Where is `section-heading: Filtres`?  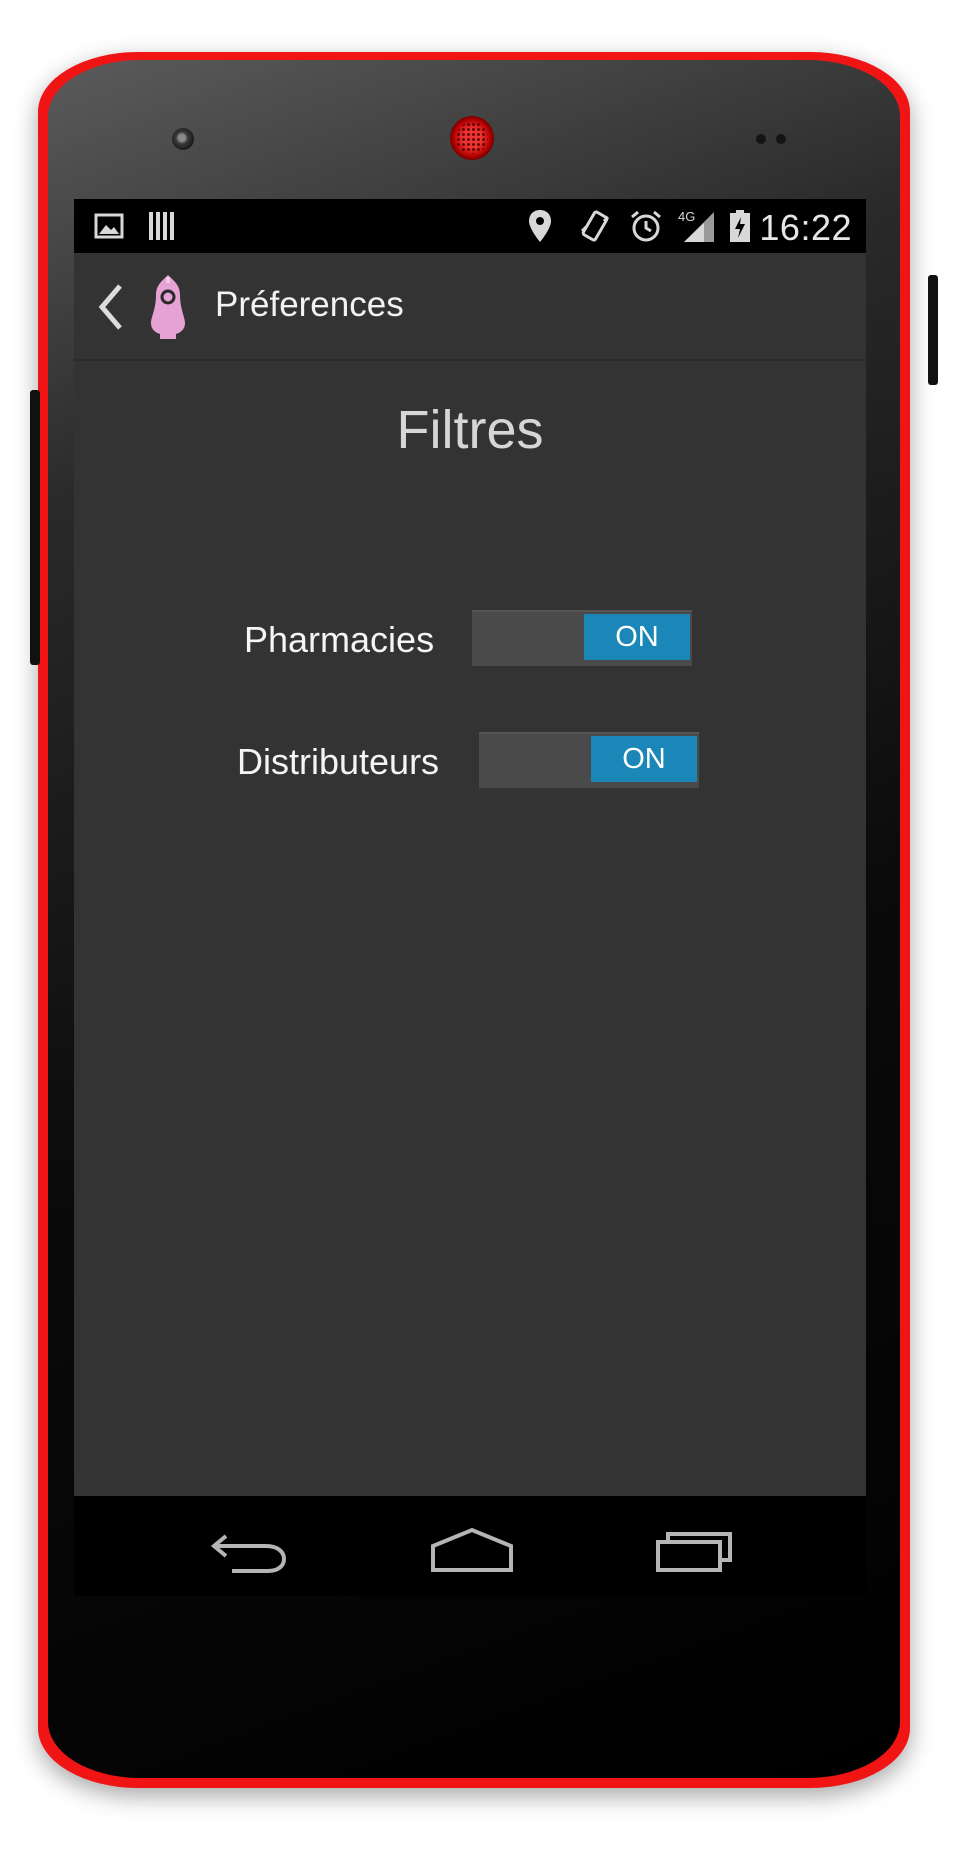
section-heading: Filtres is located at coordinates (470, 430).